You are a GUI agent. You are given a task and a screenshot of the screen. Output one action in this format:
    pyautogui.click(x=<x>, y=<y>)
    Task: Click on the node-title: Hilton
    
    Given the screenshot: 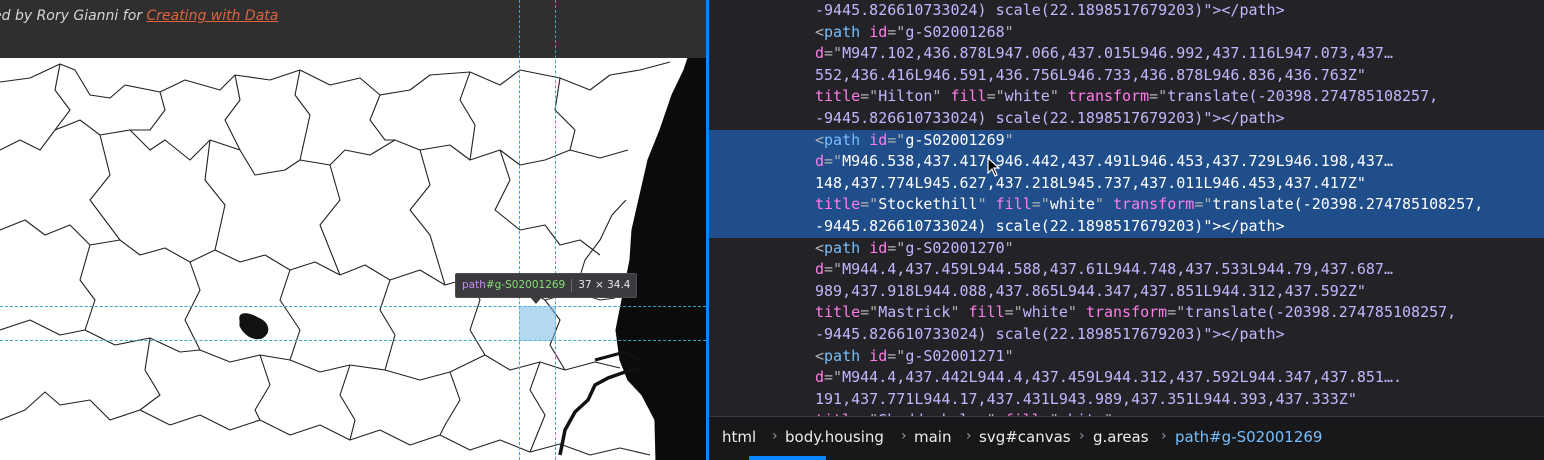 What is the action you would take?
    pyautogui.click(x=905, y=96)
    